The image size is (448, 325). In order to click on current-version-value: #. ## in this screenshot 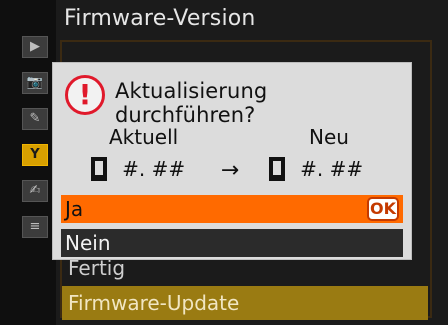, I will do `click(154, 169)`.